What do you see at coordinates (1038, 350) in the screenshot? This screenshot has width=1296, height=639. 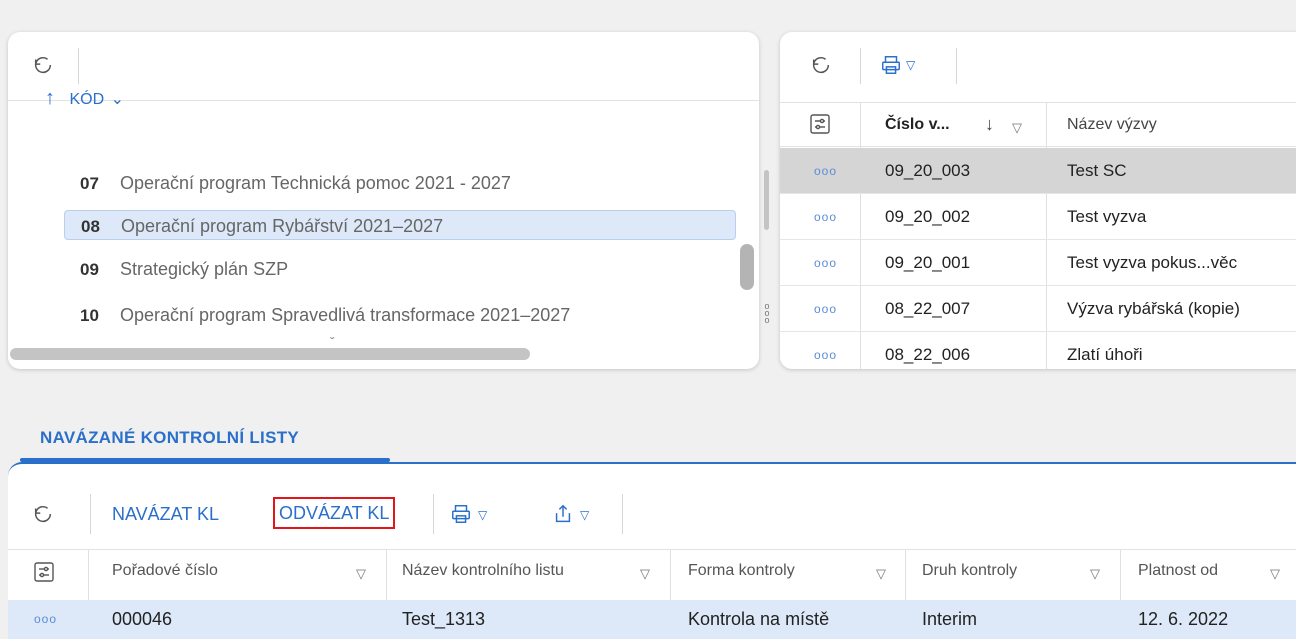 I see `table-row: ooo 08_22_006 Zlatí úhoři` at bounding box center [1038, 350].